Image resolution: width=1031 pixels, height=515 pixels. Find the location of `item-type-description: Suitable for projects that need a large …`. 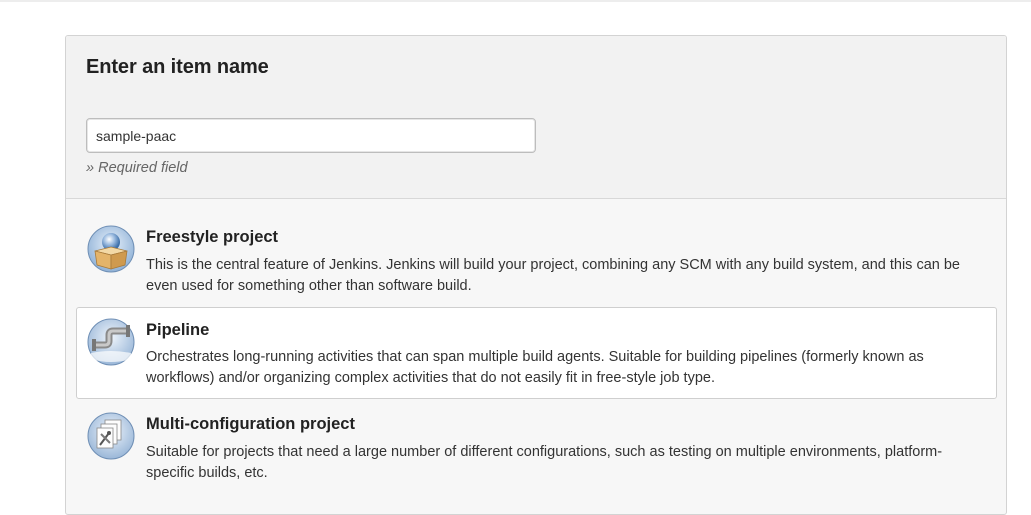

item-type-description: Suitable for projects that need a large … is located at coordinates (544, 462).